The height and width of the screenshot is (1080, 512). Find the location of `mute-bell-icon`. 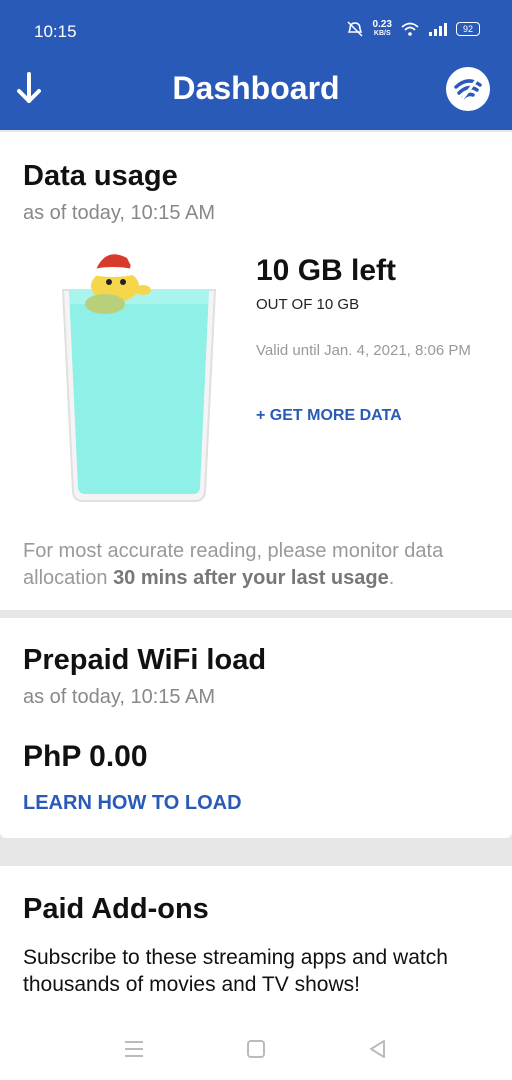

mute-bell-icon is located at coordinates (355, 29).